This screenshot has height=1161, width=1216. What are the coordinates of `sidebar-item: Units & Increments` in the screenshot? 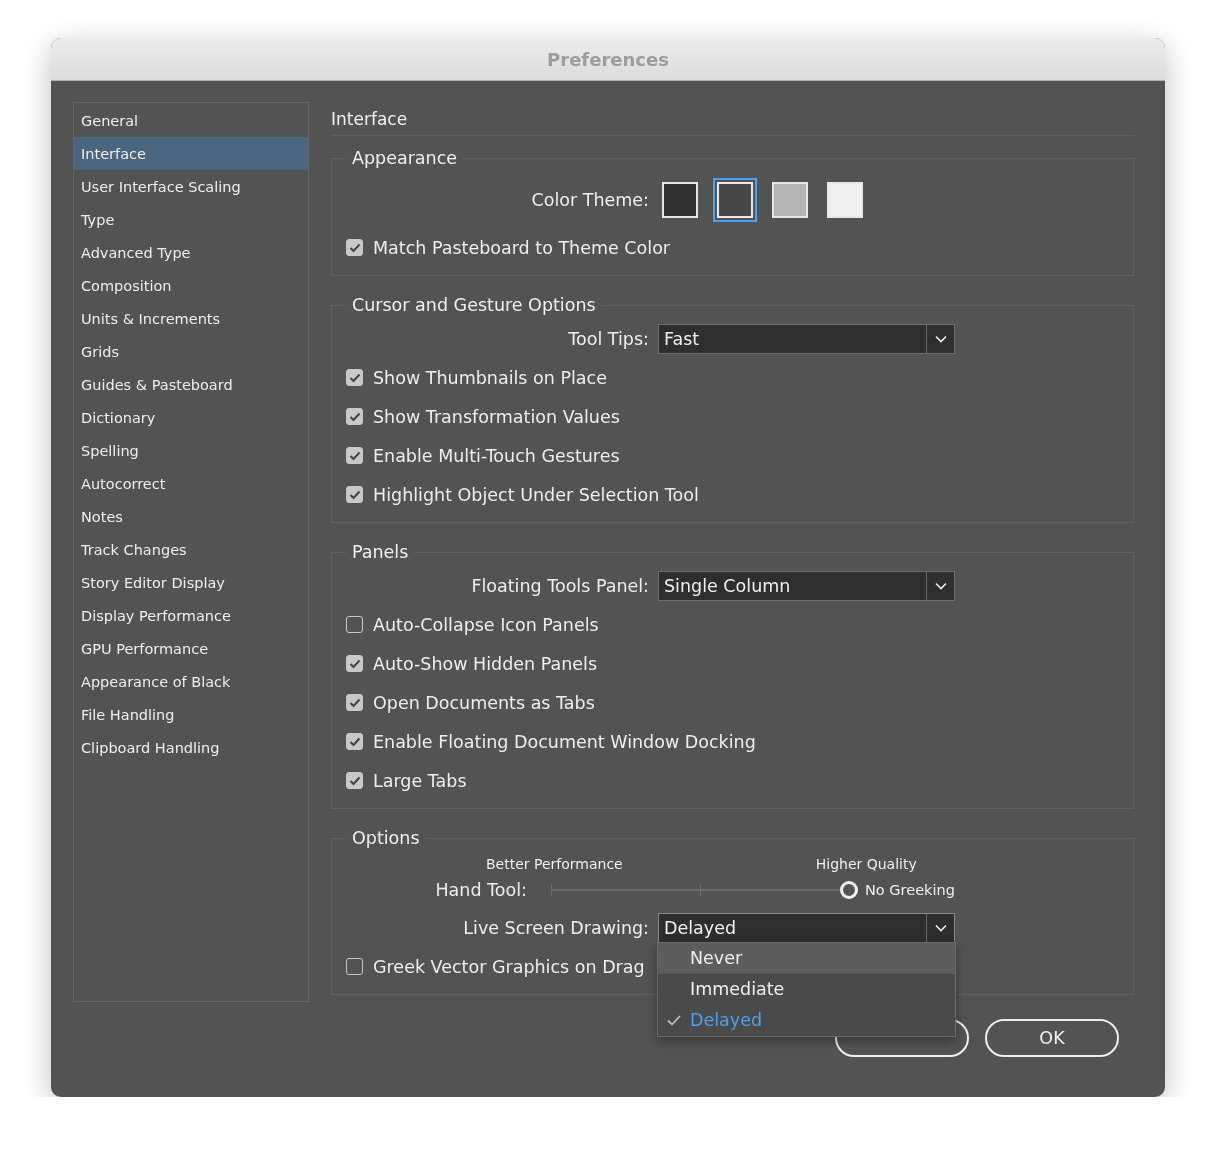 It's located at (191, 318).